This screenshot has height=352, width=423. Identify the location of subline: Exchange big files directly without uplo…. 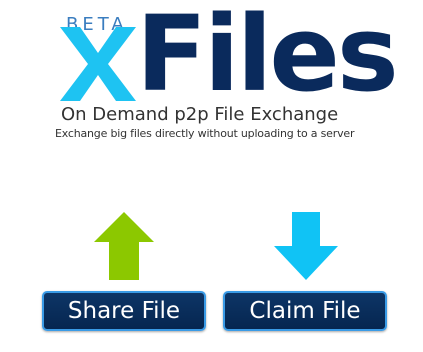
(205, 133).